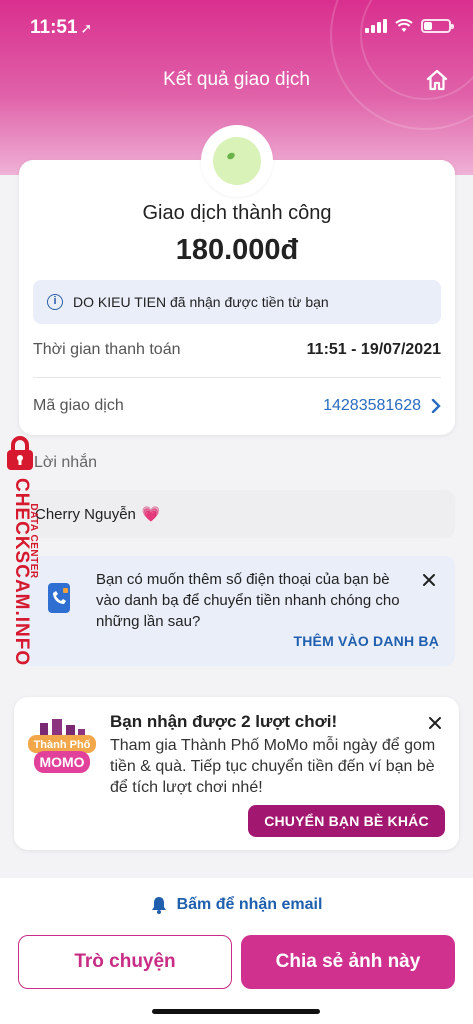 This screenshot has height=1024, width=473. What do you see at coordinates (237, 350) in the screenshot?
I see `payment-time-row: Thời gian thanh toán 11:51 - 19/07/2021` at bounding box center [237, 350].